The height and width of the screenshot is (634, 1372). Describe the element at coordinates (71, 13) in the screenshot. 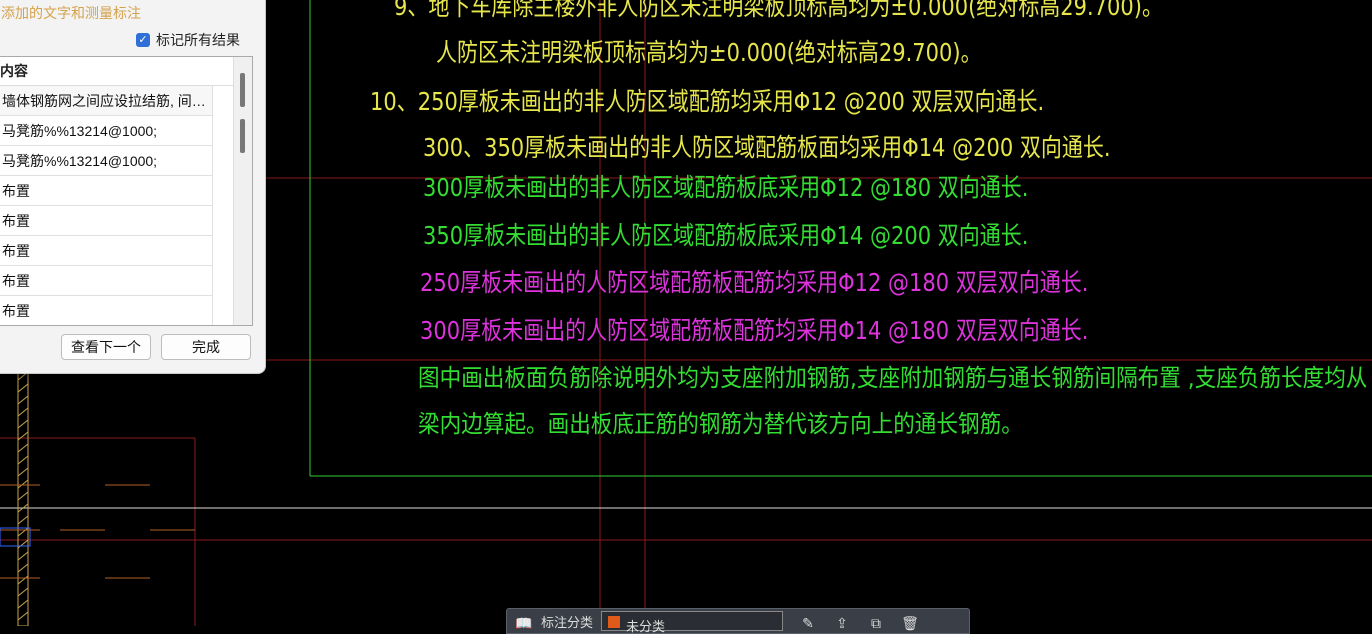

I see `dialog-hint: 添加的文字和测量标注` at that location.